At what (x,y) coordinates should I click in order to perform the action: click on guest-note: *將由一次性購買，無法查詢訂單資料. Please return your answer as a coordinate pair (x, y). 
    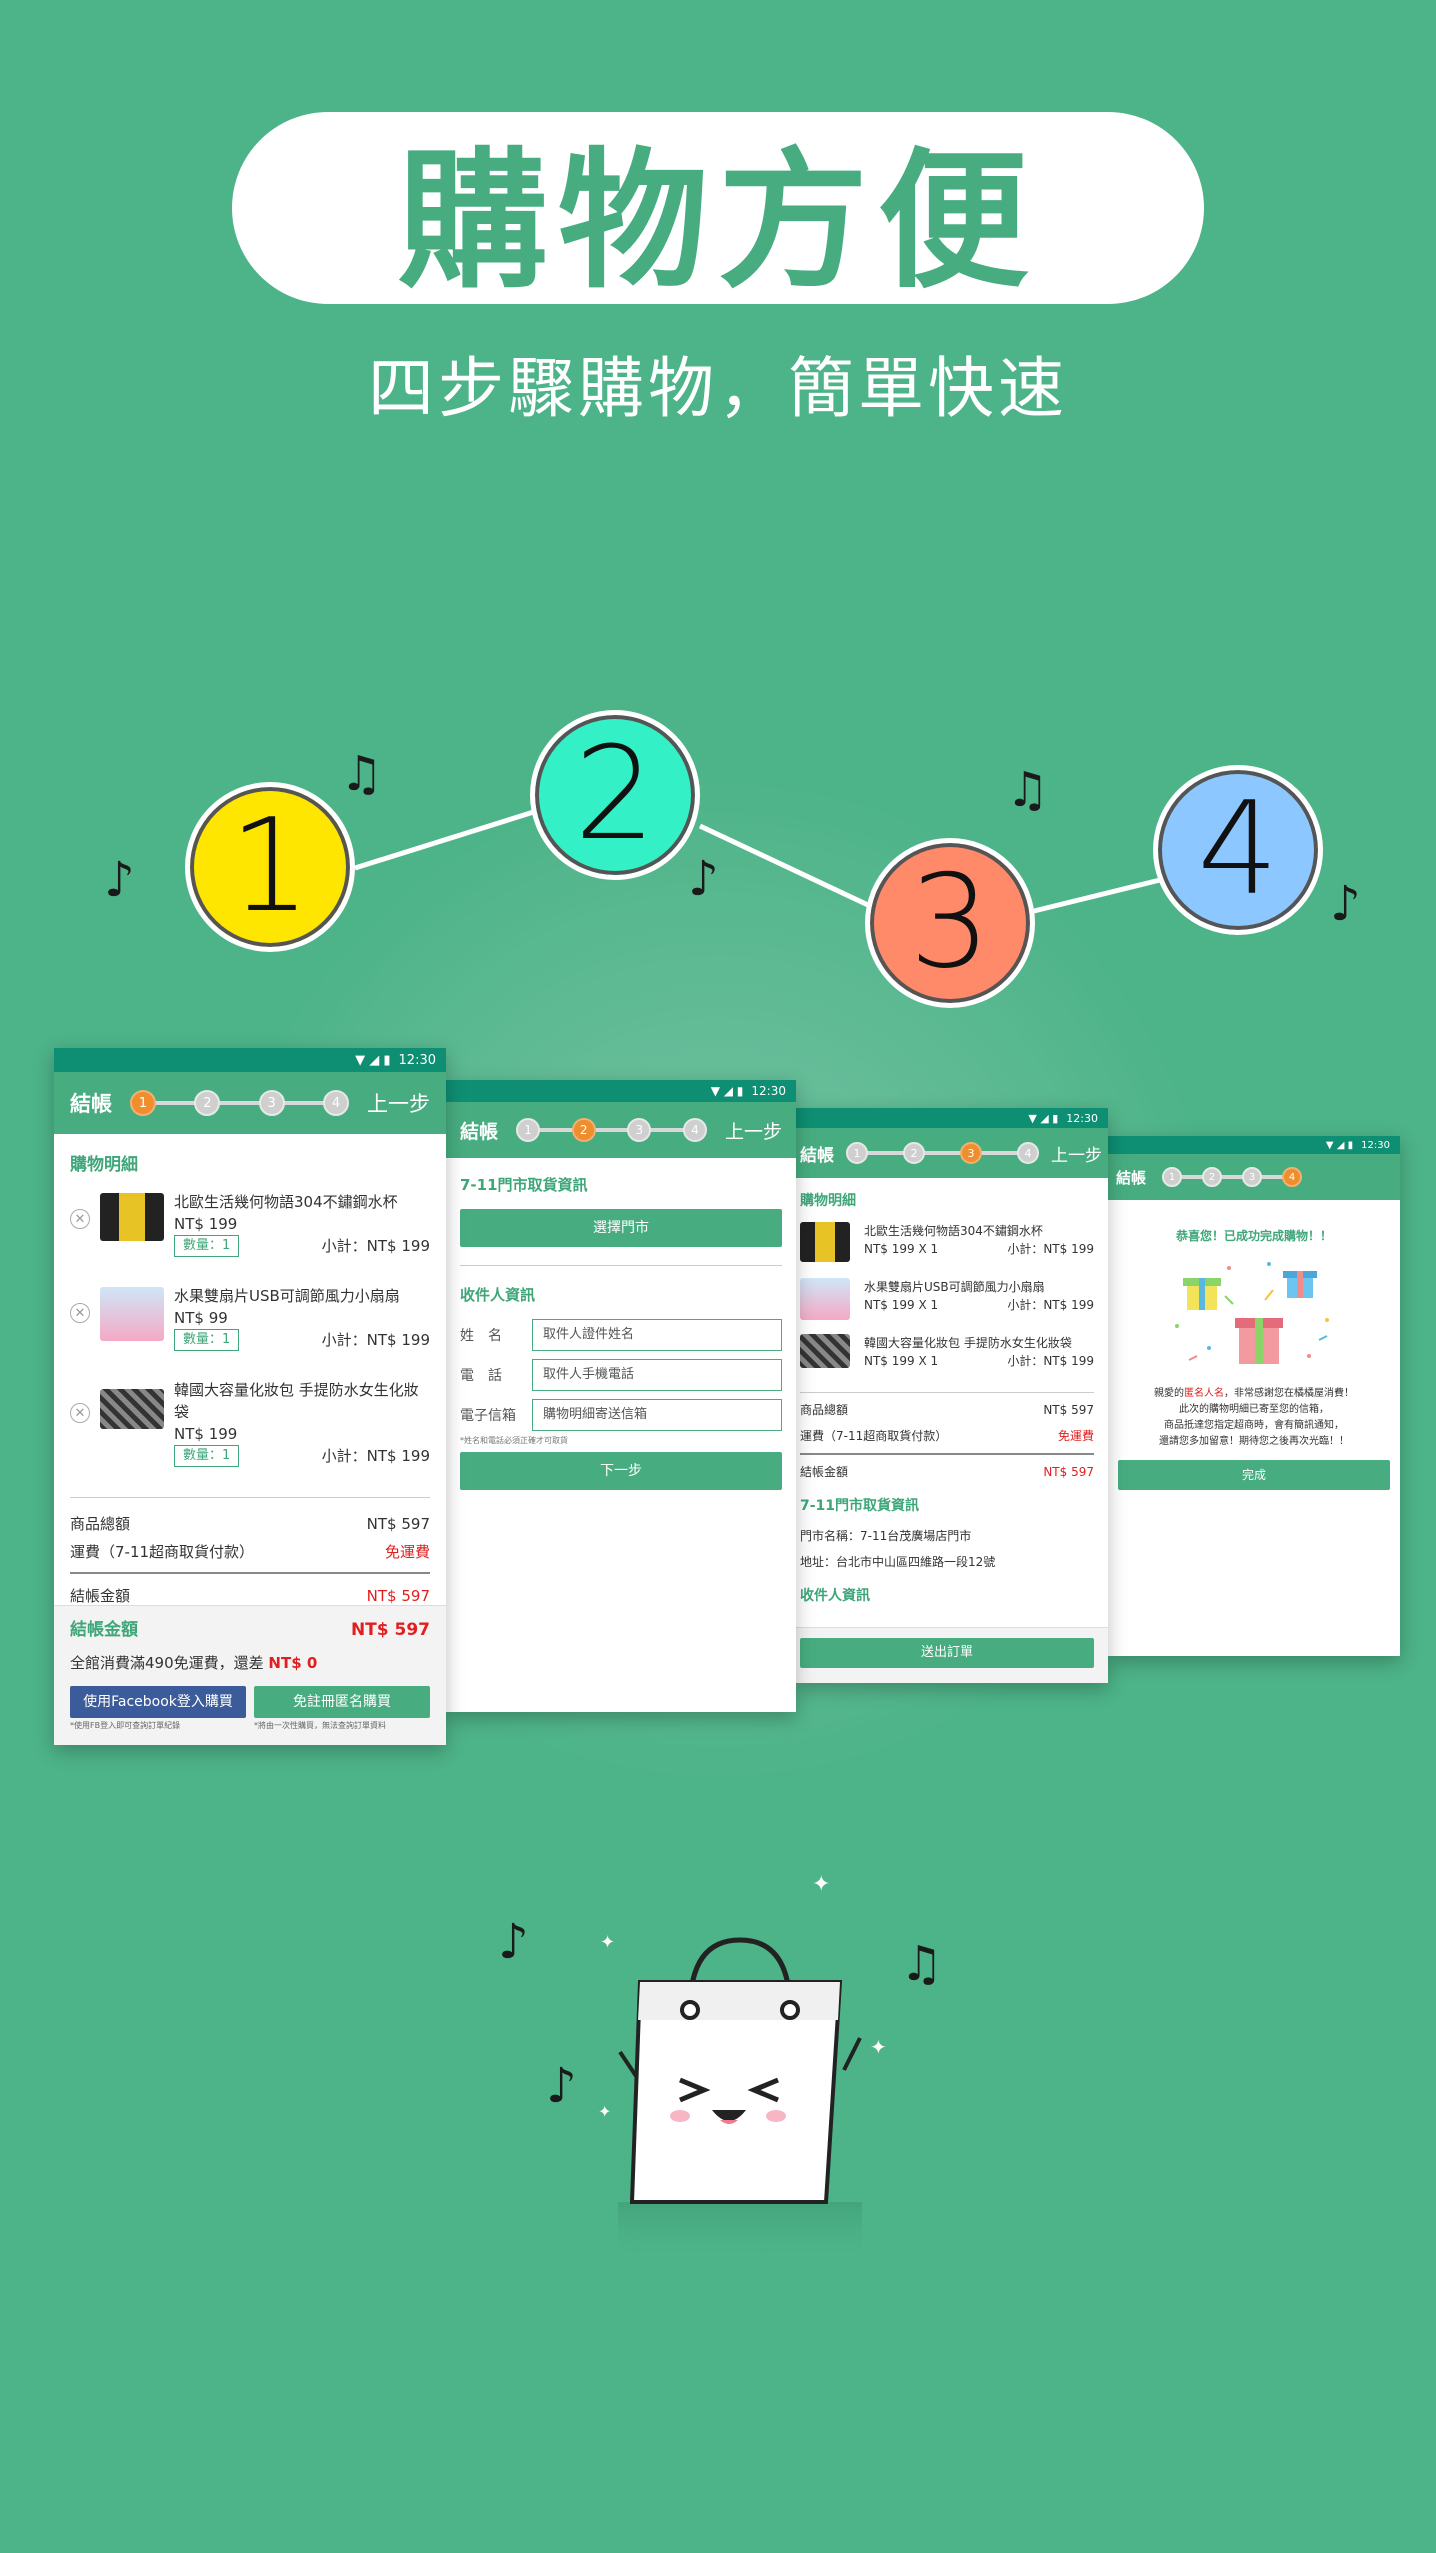
    Looking at the image, I should click on (320, 1725).